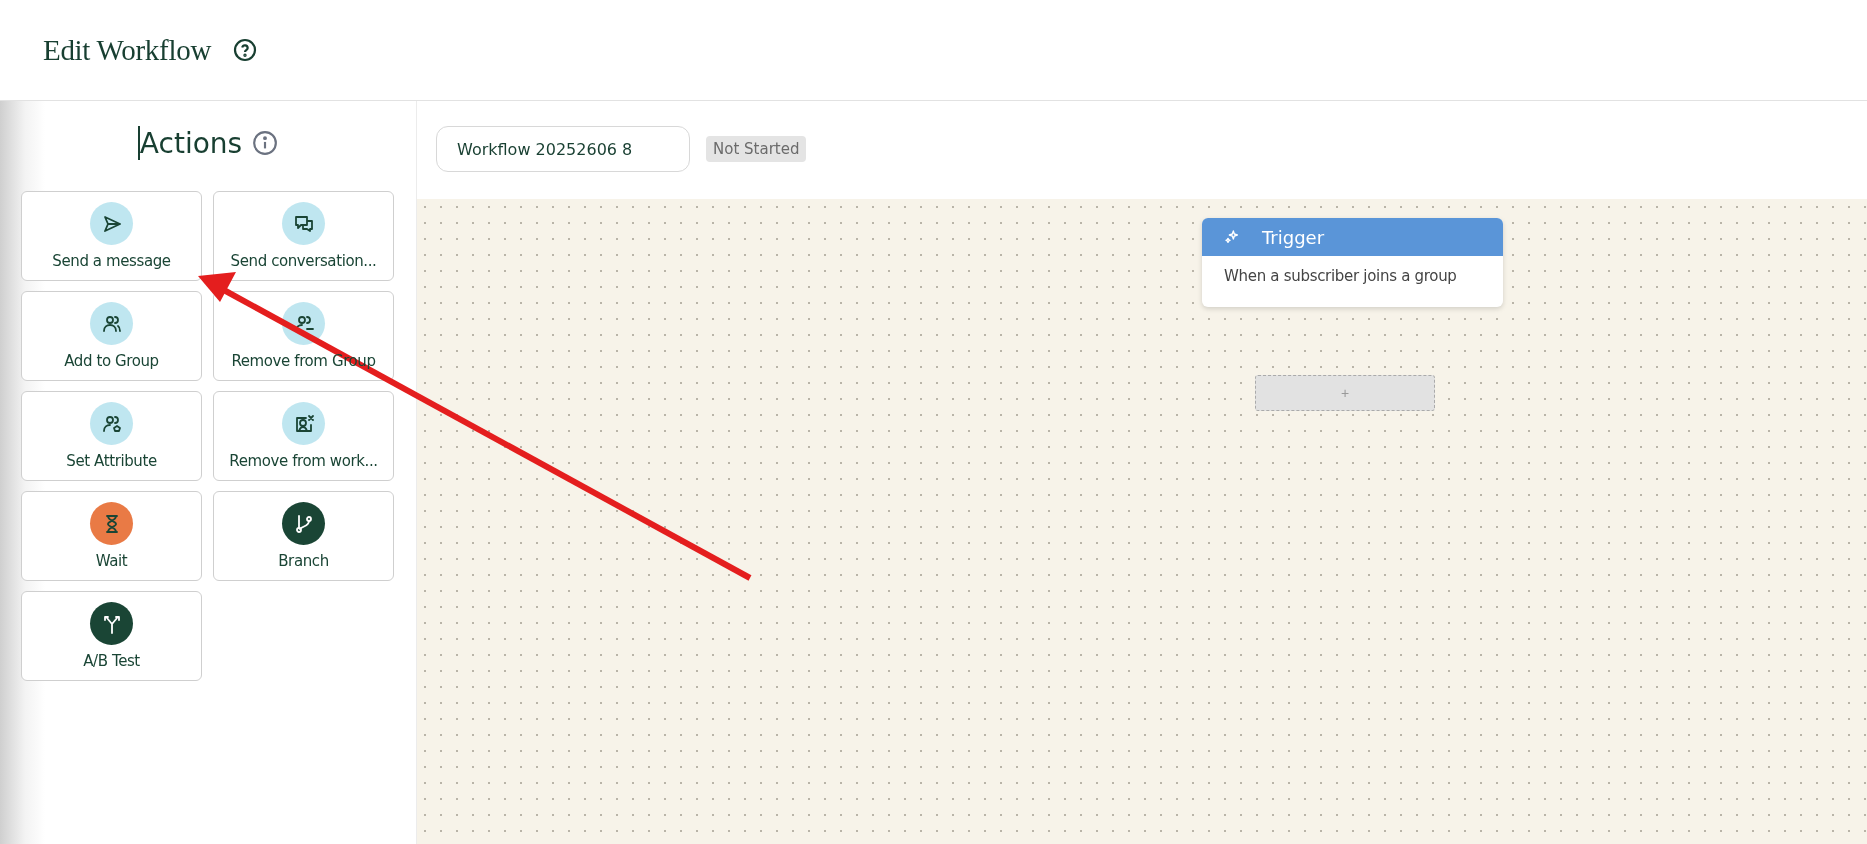  Describe the element at coordinates (303, 536) in the screenshot. I see `action-card: Branch` at that location.